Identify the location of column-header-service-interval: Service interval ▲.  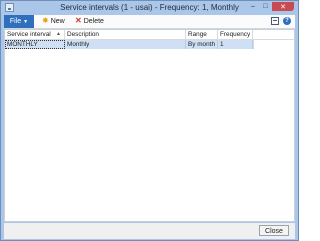
(35, 34).